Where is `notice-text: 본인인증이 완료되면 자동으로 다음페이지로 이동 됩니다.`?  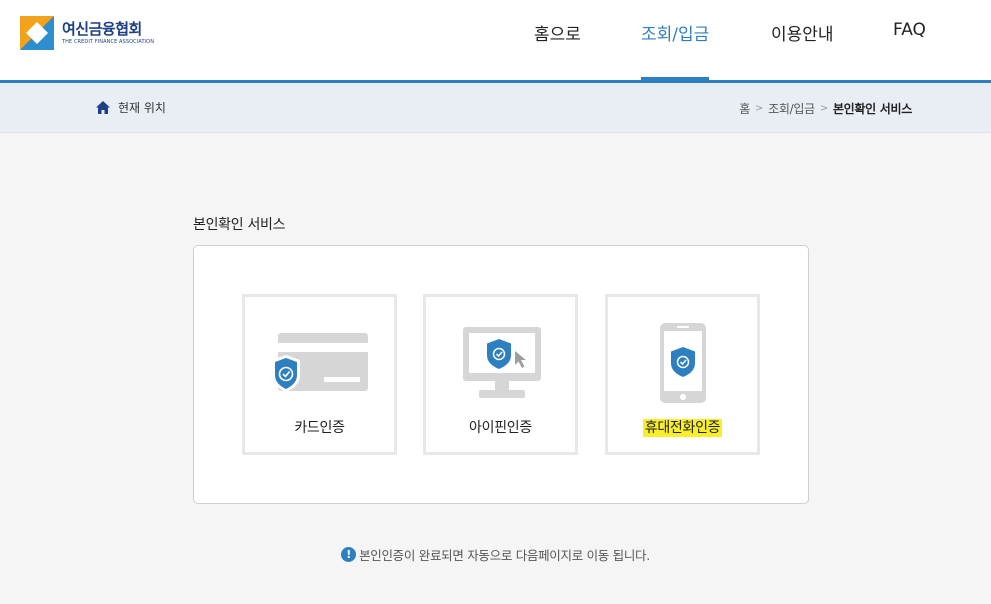 notice-text: 본인인증이 완료되면 자동으로 다음페이지로 이동 됩니다. is located at coordinates (504, 555).